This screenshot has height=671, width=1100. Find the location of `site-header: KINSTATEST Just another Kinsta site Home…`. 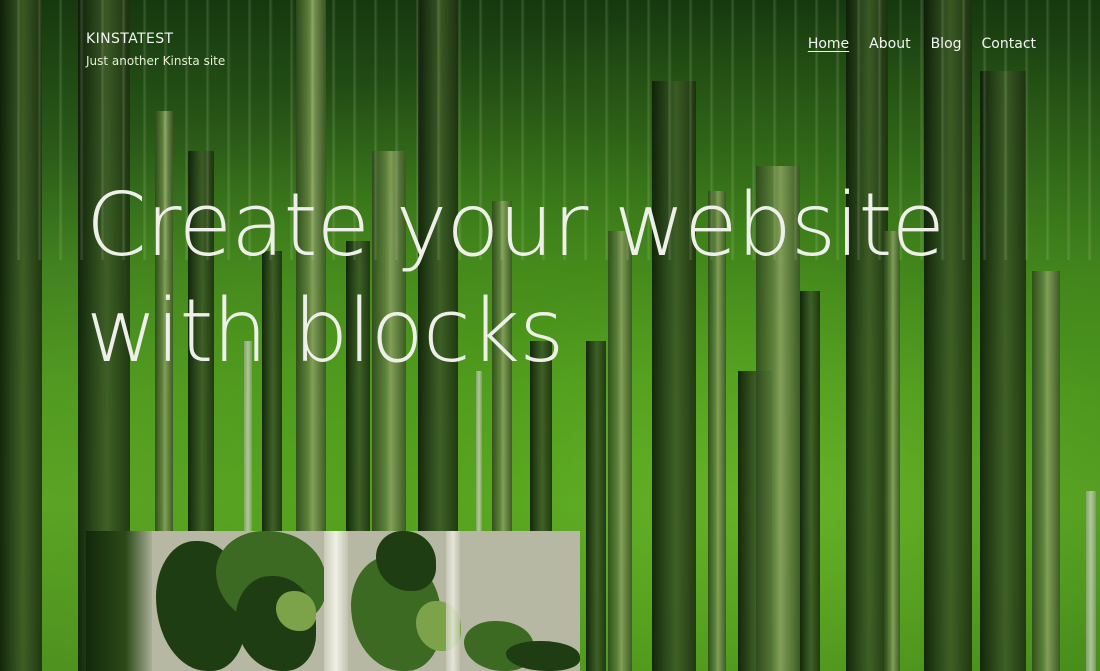

site-header: KINSTATEST Just another Kinsta site Home… is located at coordinates (550, 45).